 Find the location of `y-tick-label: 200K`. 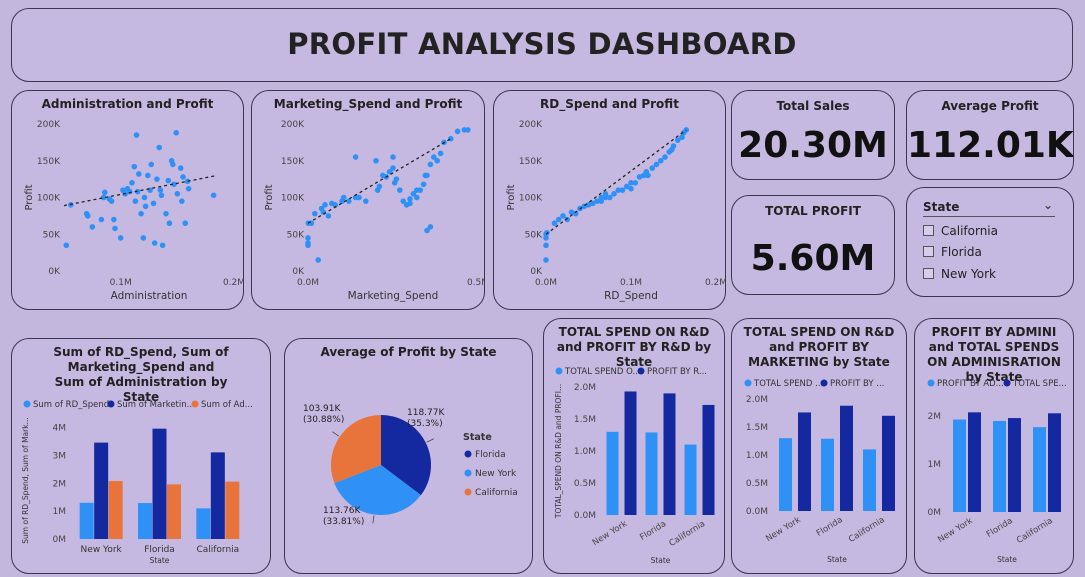

y-tick-label: 200K is located at coordinates (531, 125).